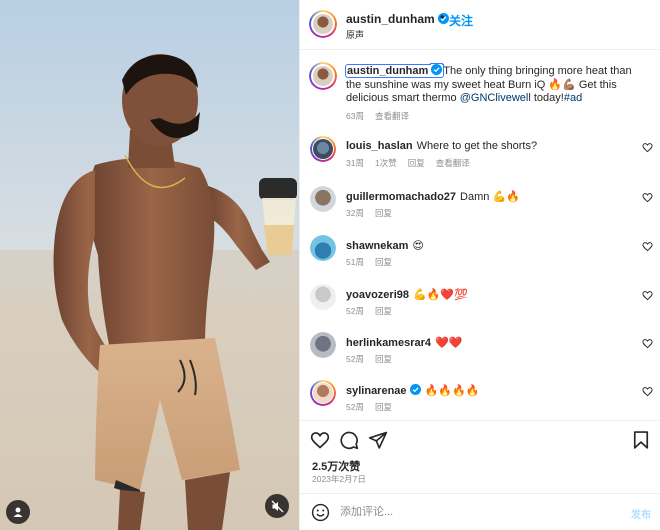 This screenshot has width=660, height=530. What do you see at coordinates (480, 260) in the screenshot?
I see `comment-item: shawnekam 😍 51周 回复` at bounding box center [480, 260].